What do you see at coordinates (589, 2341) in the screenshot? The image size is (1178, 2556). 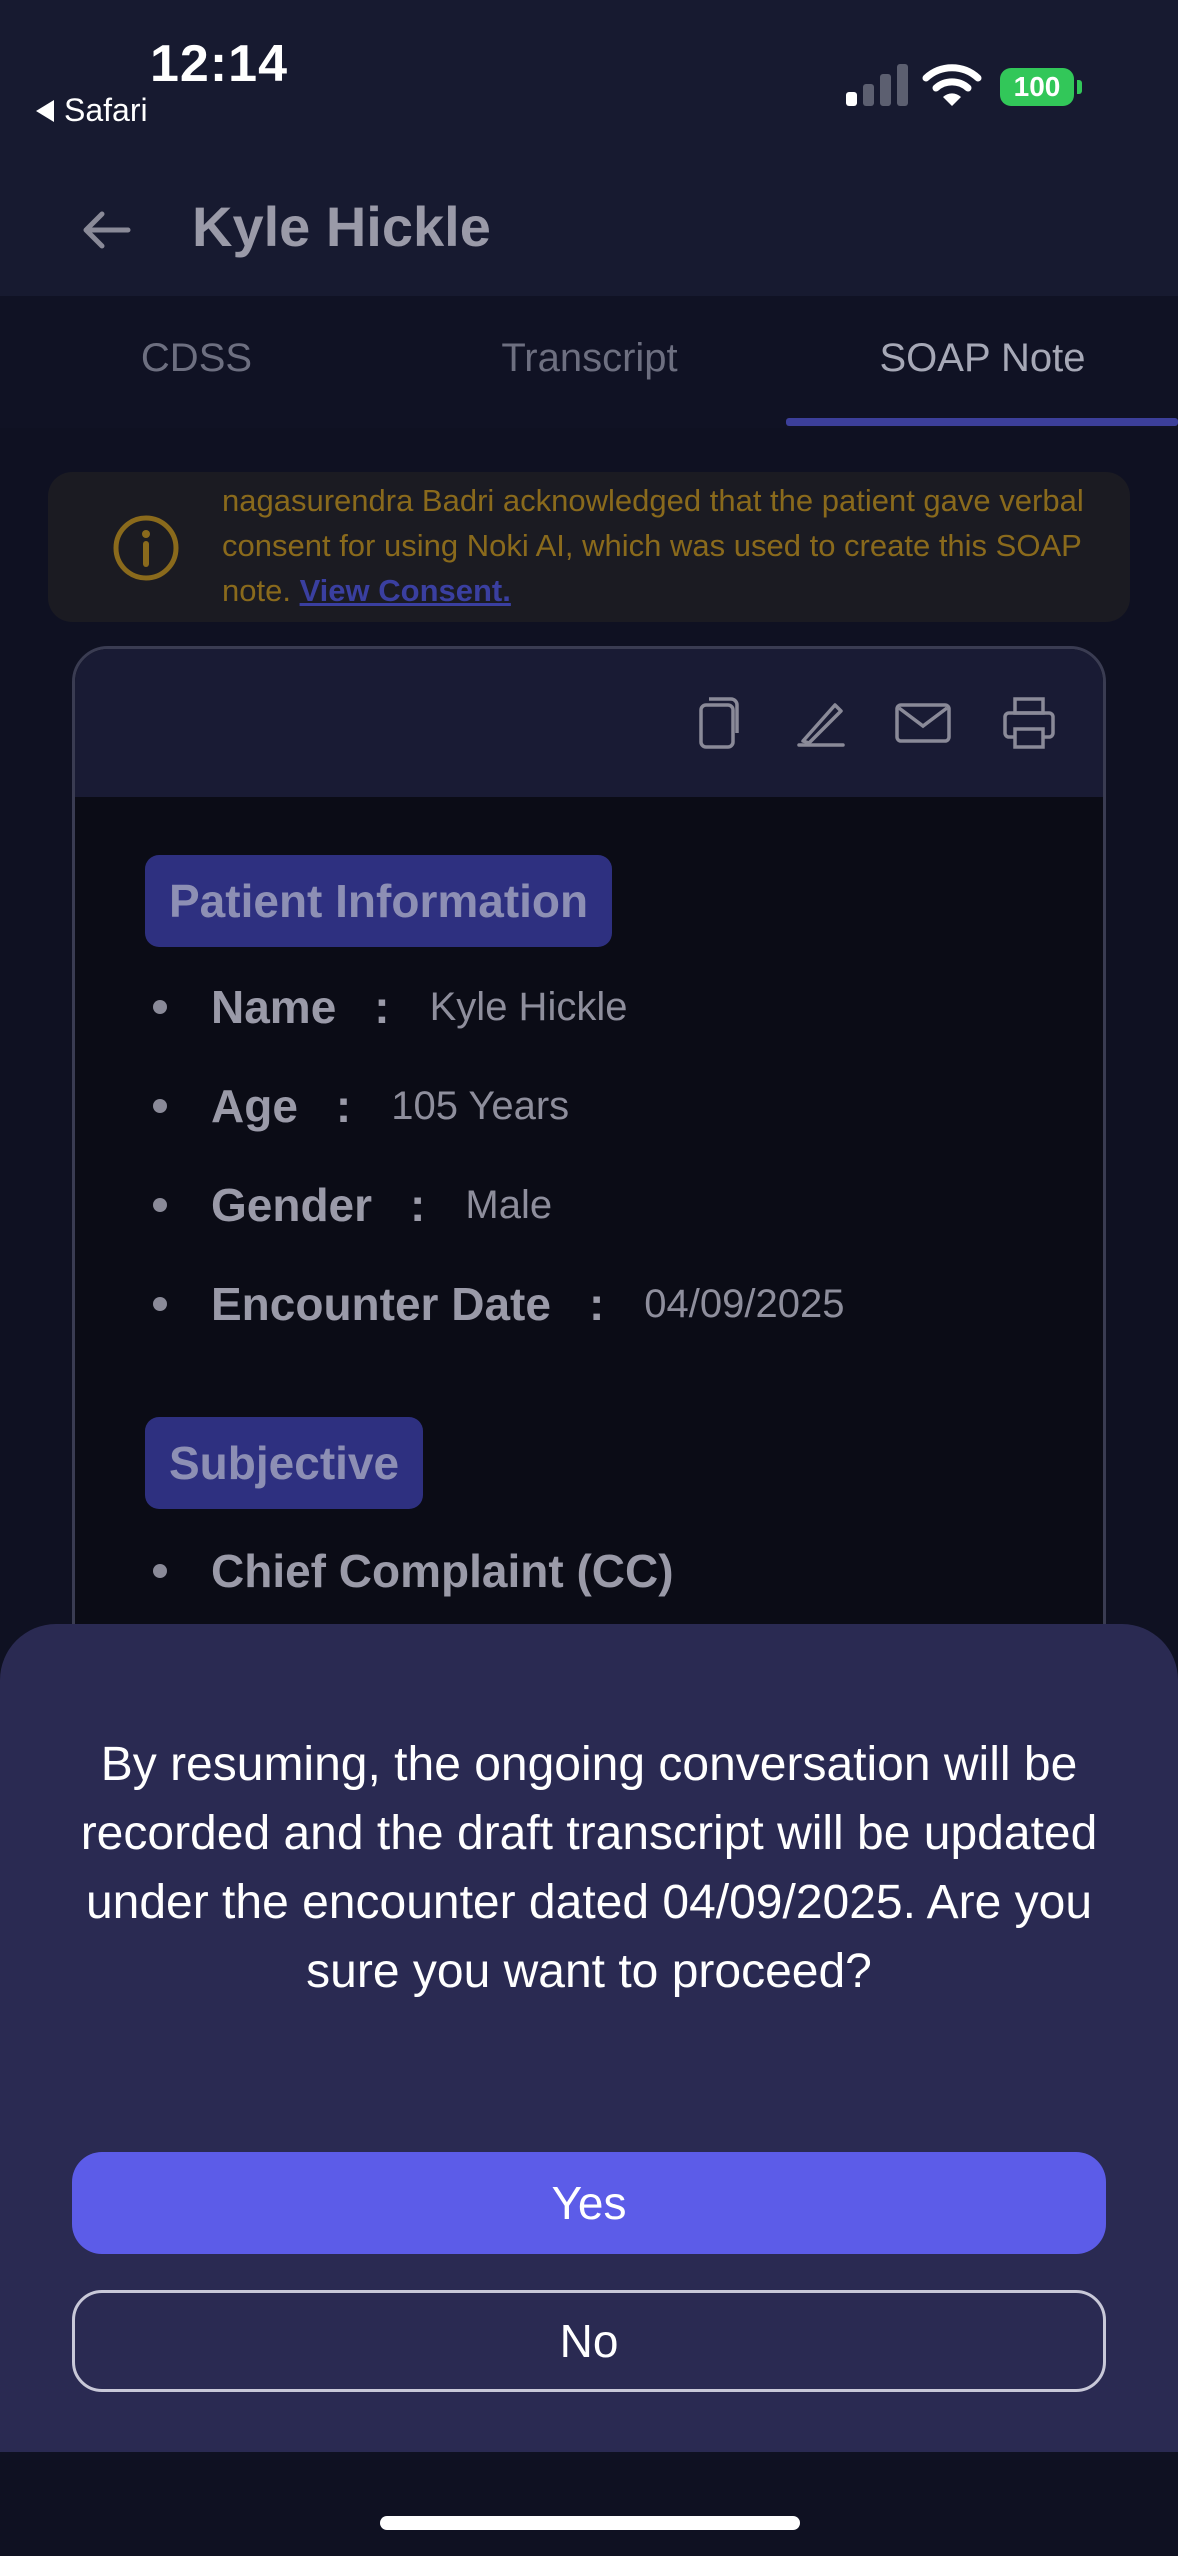 I see `no-button: No` at bounding box center [589, 2341].